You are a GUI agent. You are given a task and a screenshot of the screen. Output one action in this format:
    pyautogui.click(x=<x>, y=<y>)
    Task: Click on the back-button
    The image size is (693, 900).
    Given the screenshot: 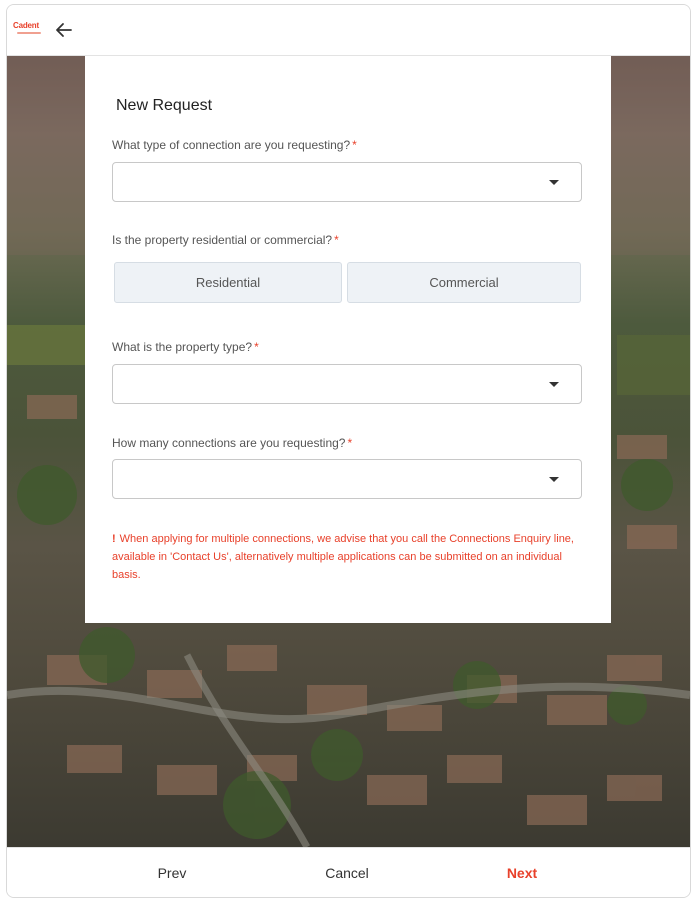 What is the action you would take?
    pyautogui.click(x=64, y=30)
    